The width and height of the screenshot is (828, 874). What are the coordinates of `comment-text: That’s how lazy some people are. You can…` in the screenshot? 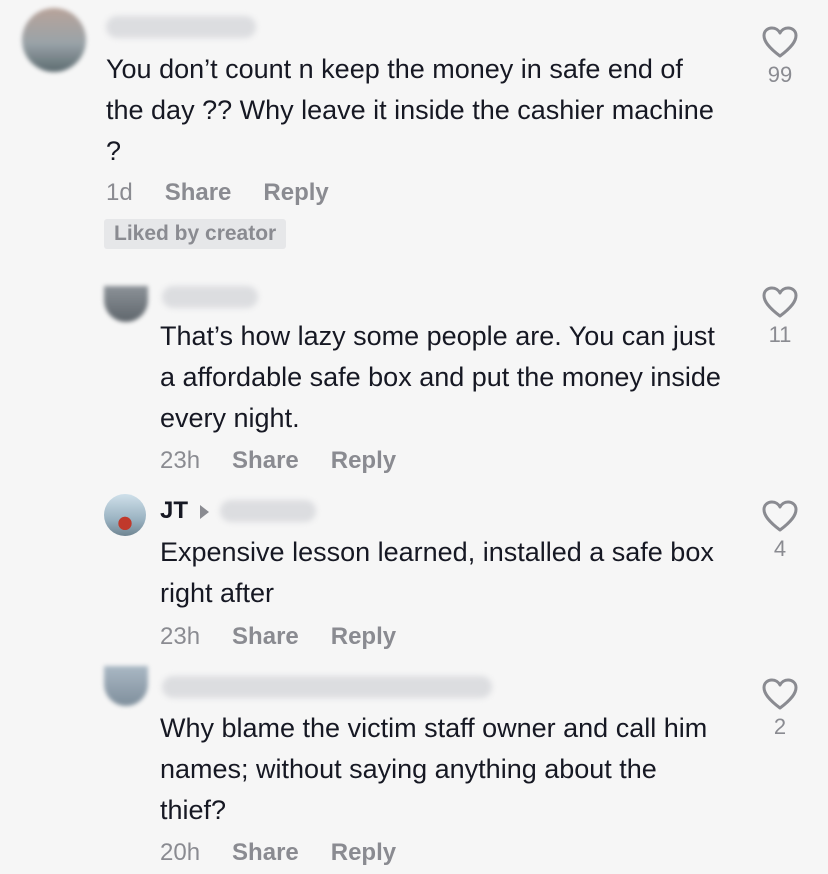 It's located at (440, 377).